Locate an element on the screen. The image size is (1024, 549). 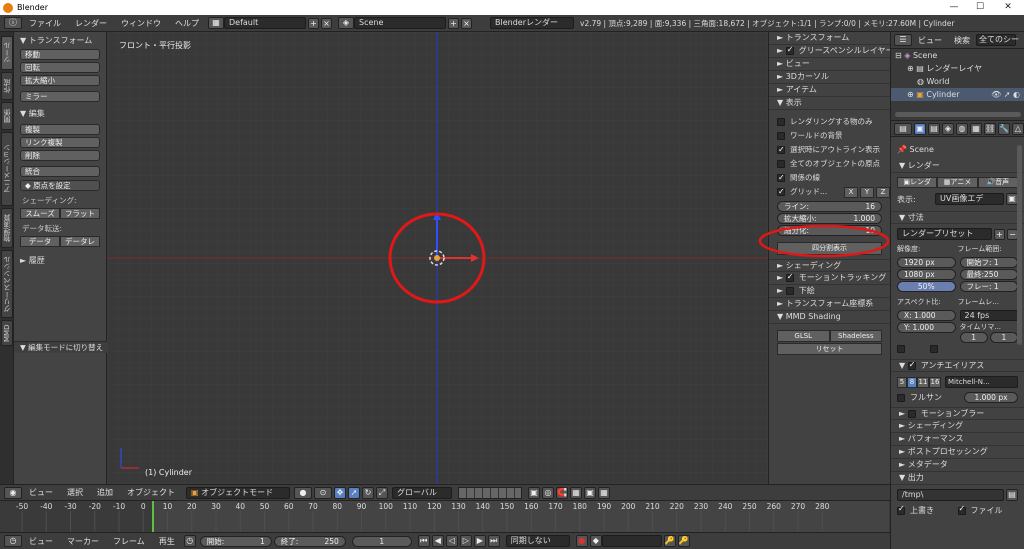
object-tab-icon: ▦ is located at coordinates (976, 128).